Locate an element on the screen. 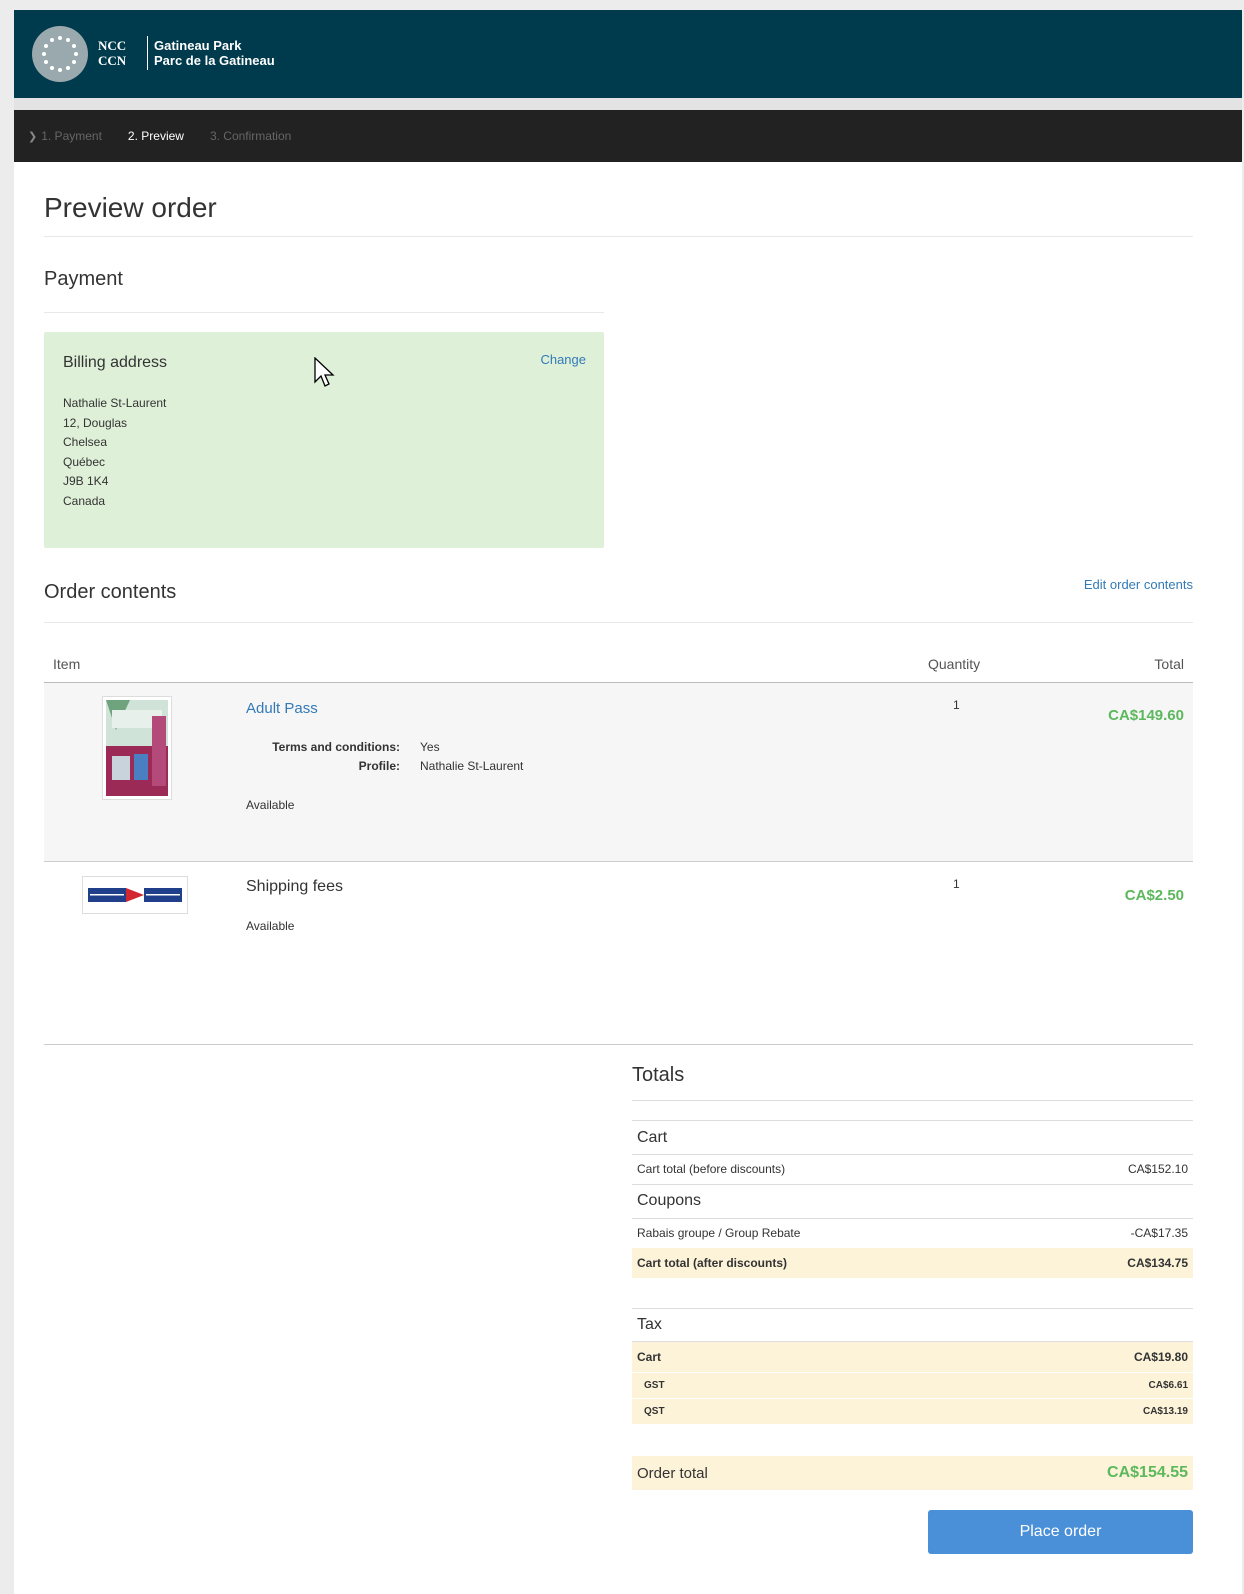 The width and height of the screenshot is (1244, 1594). checkout-steps: ❯ 1. Payment 2. Preview 3. Confirmation is located at coordinates (628, 136).